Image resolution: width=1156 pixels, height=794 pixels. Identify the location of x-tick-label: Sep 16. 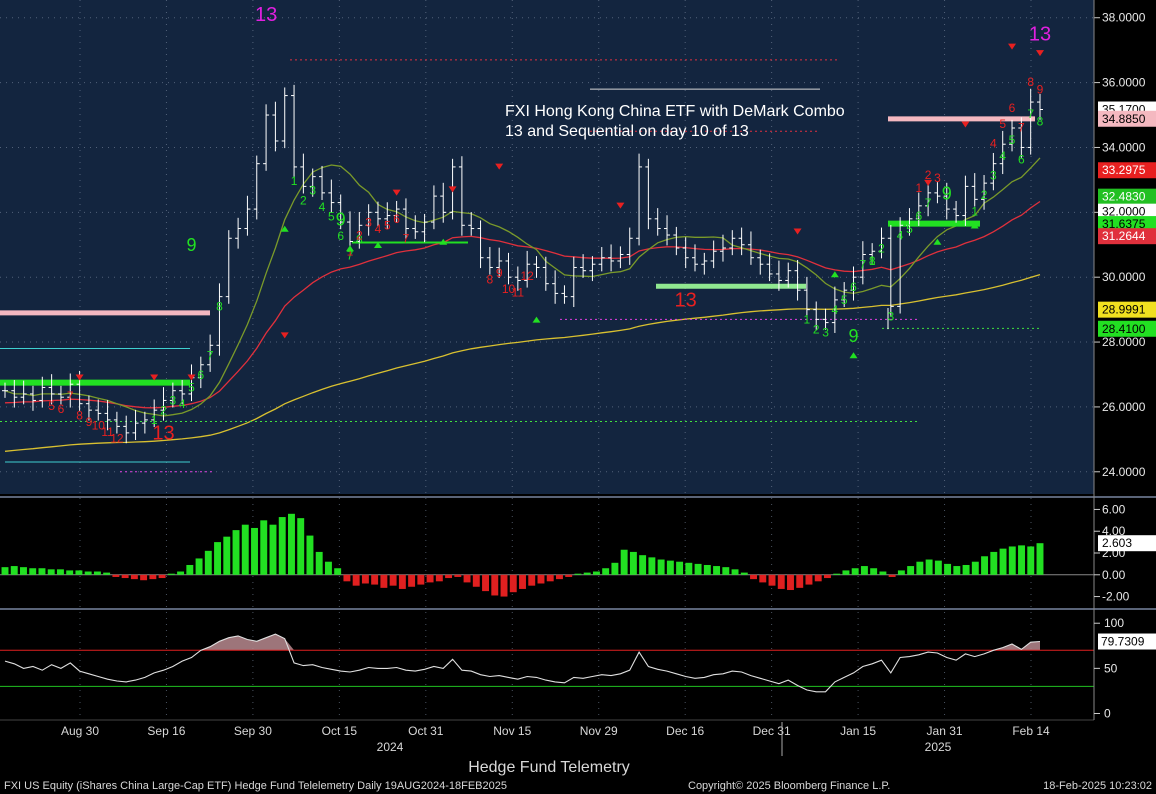
(166, 731).